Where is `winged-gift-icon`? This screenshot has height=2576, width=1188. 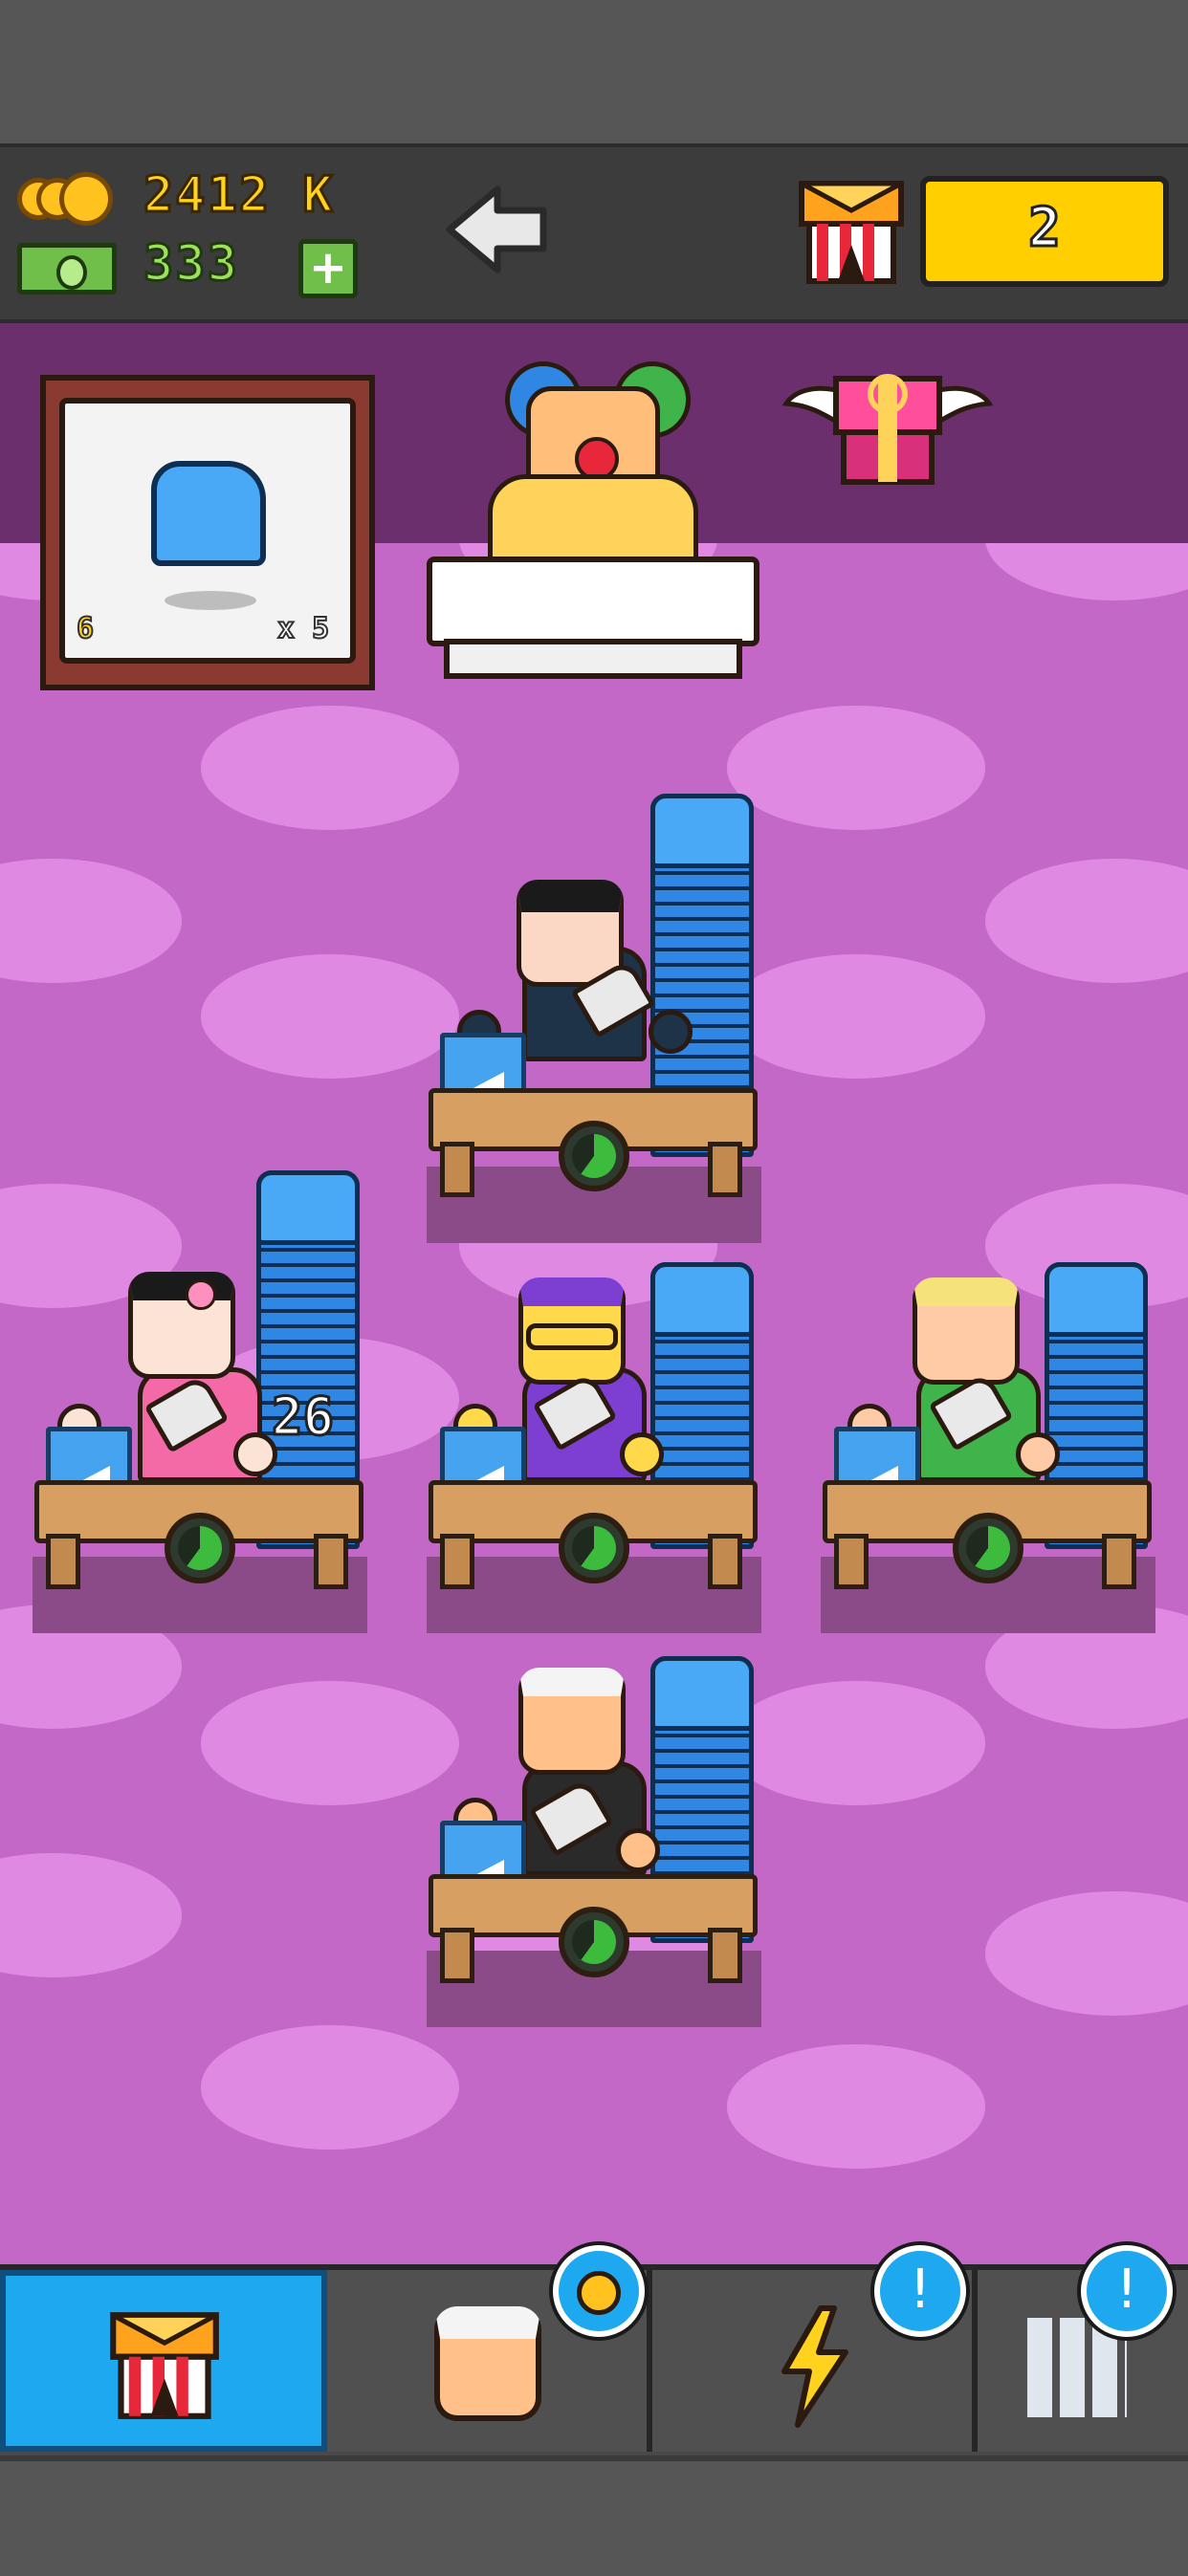 winged-gift-icon is located at coordinates (887, 429).